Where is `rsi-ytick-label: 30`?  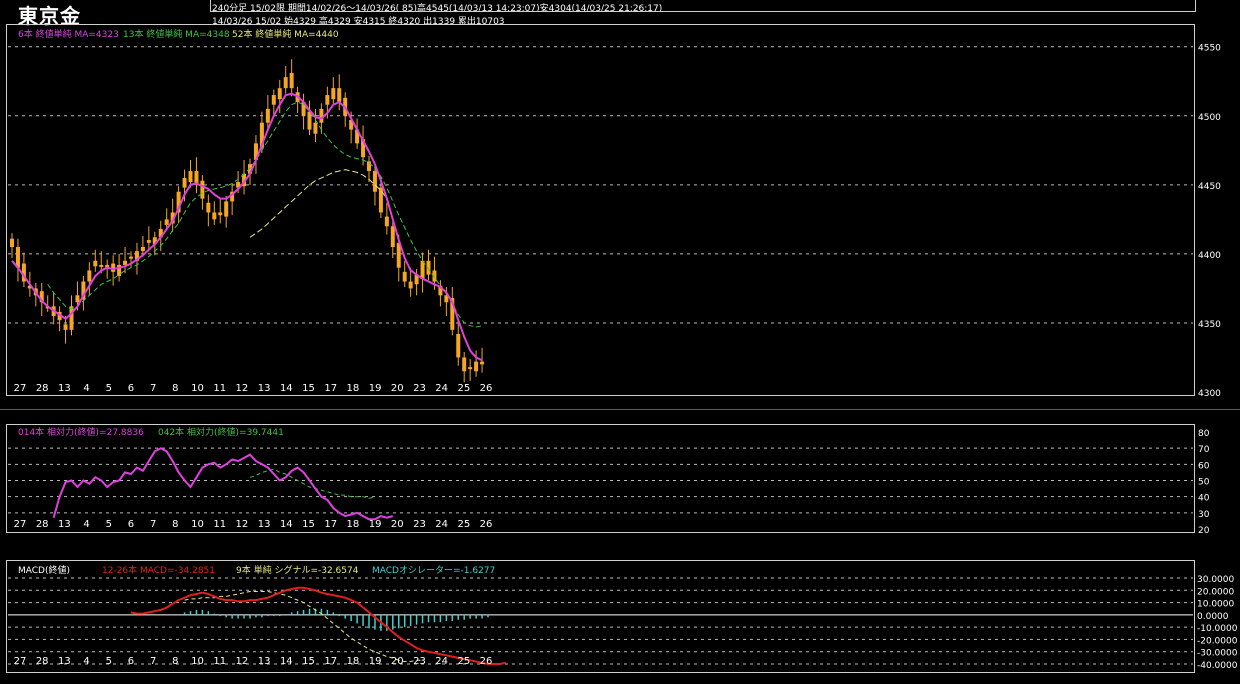 rsi-ytick-label: 30 is located at coordinates (1204, 515).